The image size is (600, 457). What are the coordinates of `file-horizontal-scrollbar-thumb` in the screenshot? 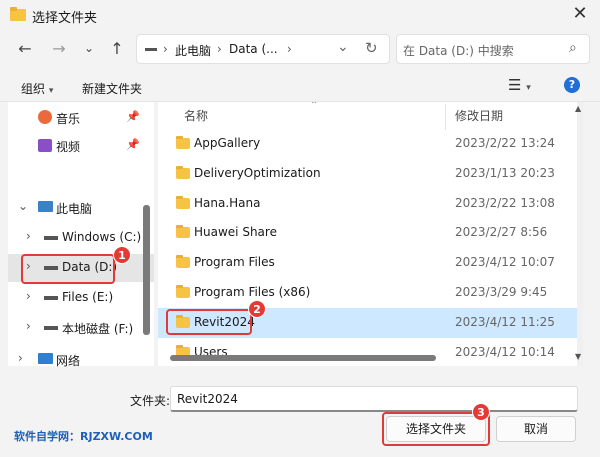 It's located at (303, 358).